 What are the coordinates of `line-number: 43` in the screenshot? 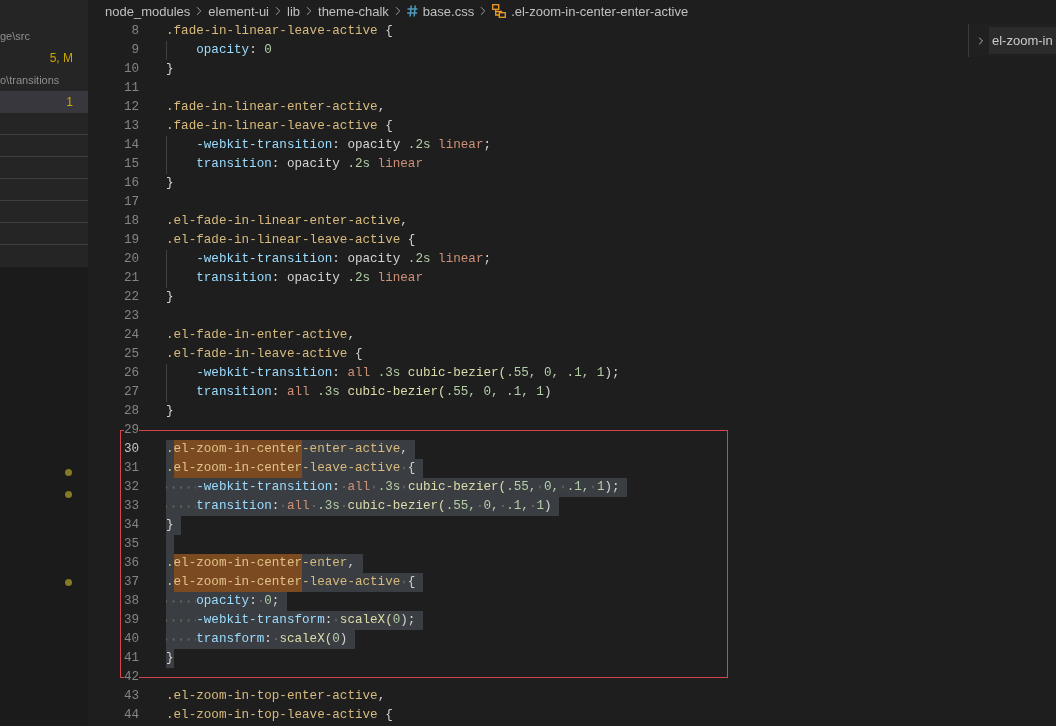 It's located at (131, 696).